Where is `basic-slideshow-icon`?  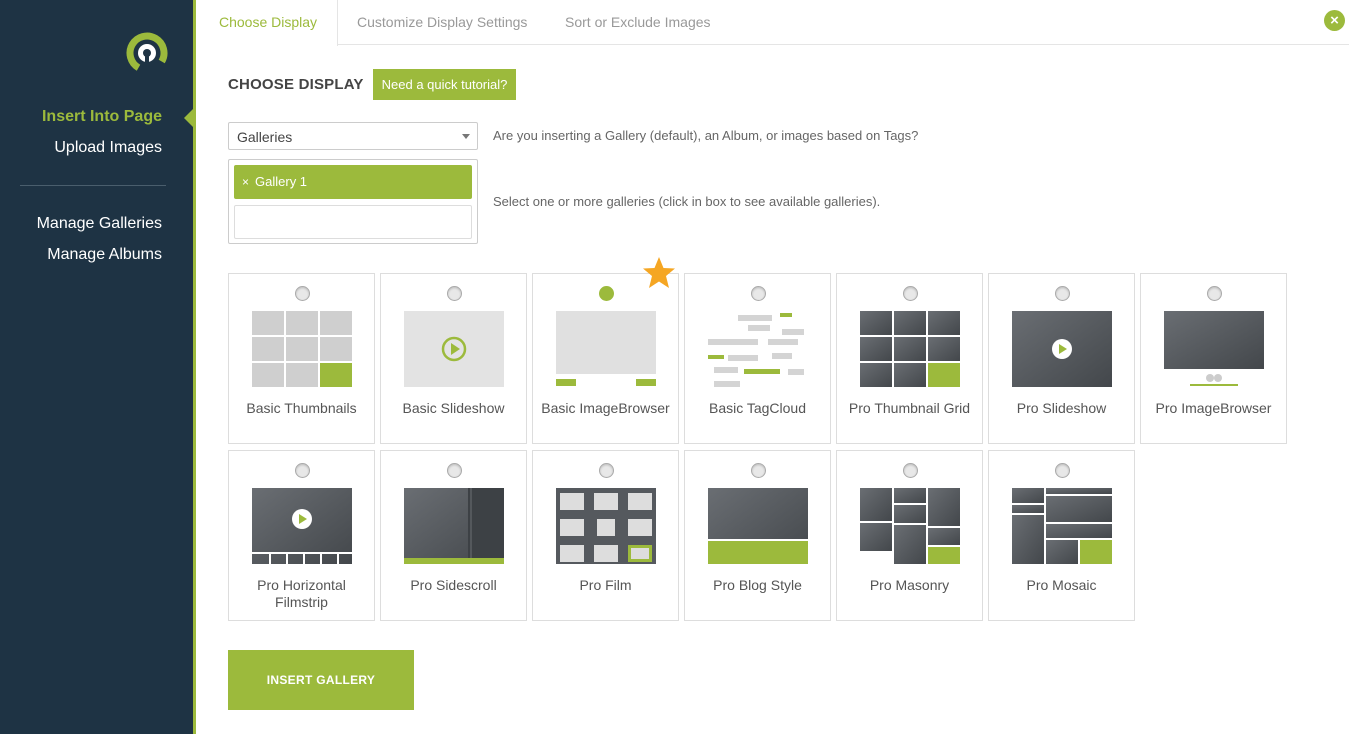
basic-slideshow-icon is located at coordinates (454, 349).